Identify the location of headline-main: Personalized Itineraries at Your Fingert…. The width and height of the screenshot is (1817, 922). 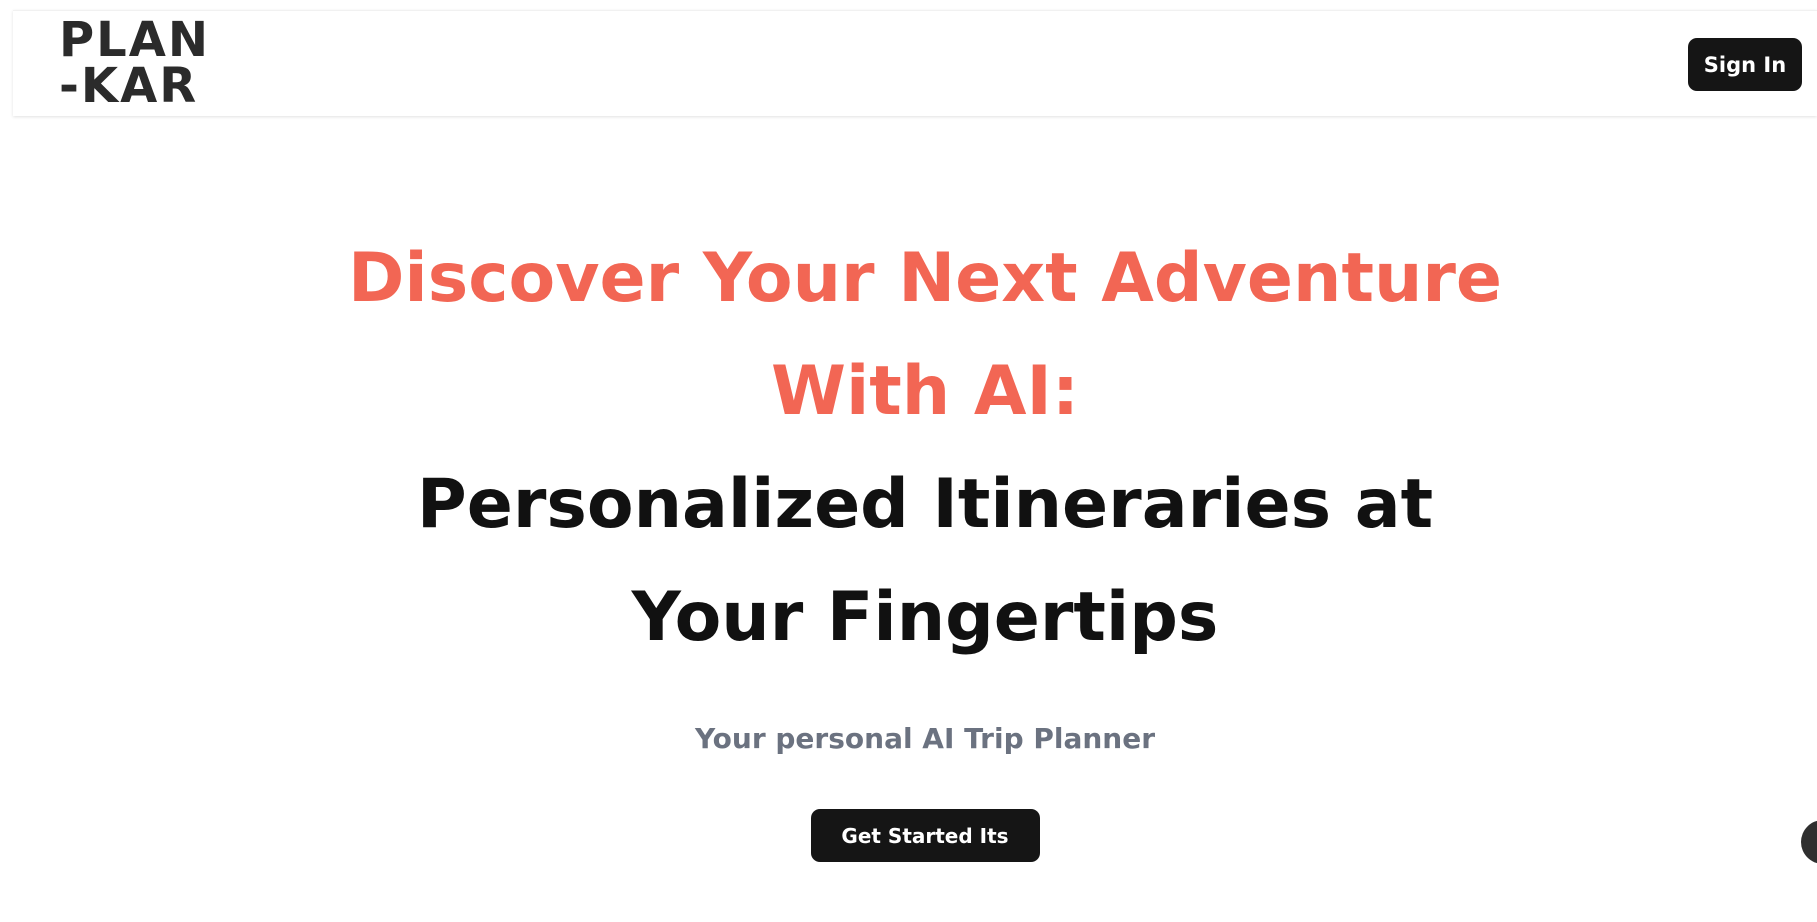
(925, 561).